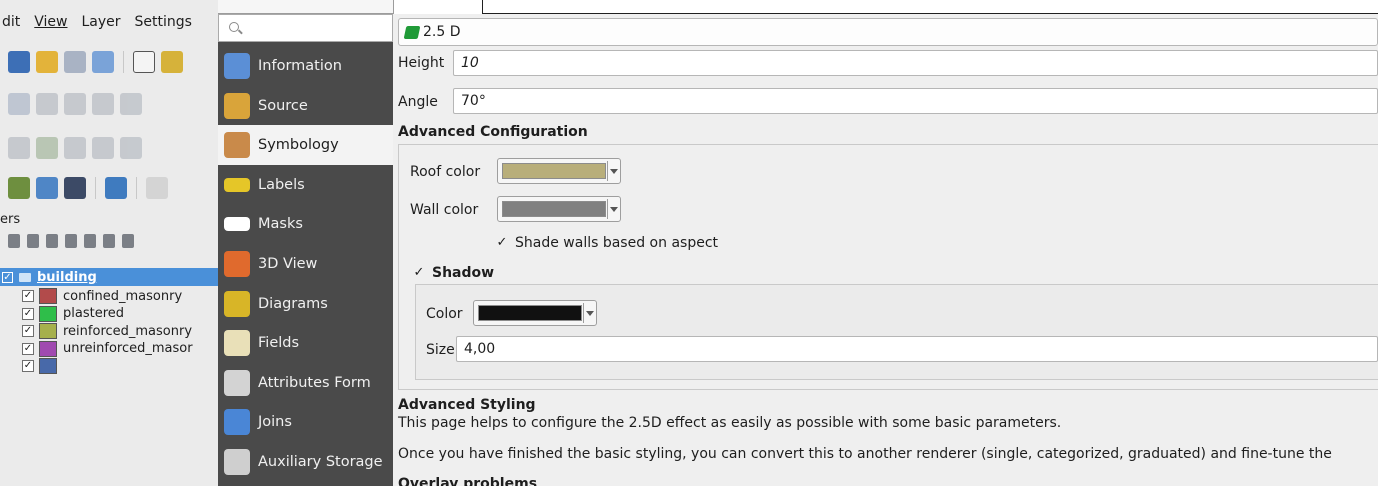 The image size is (1378, 486). What do you see at coordinates (67, 277) in the screenshot?
I see `layer-name: building` at bounding box center [67, 277].